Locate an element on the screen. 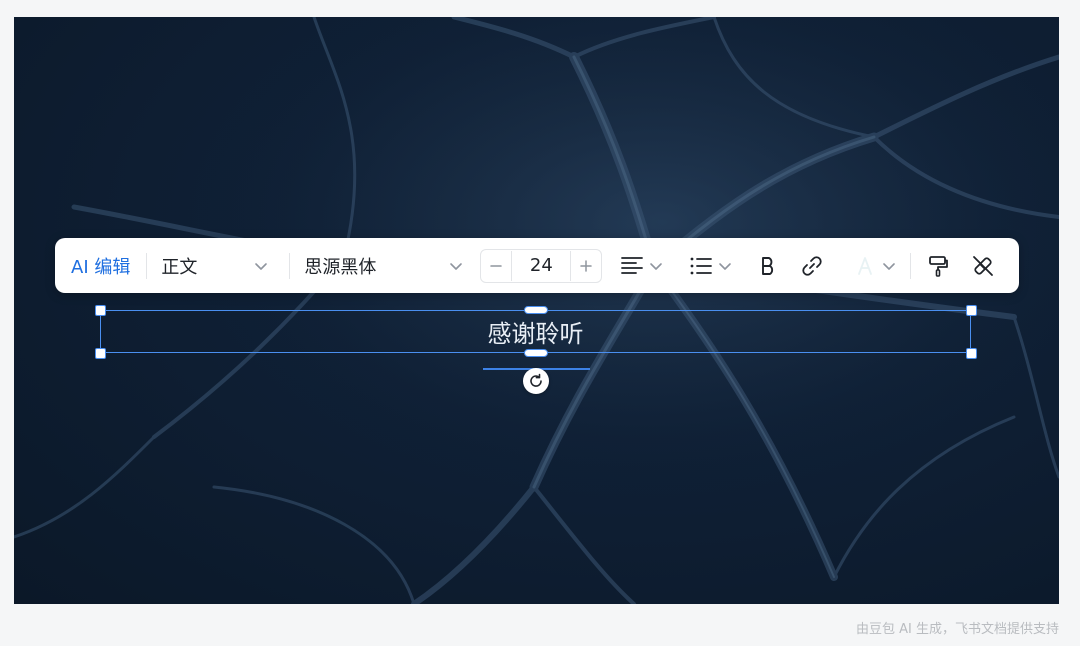 The width and height of the screenshot is (1080, 646). link-icon is located at coordinates (812, 265).